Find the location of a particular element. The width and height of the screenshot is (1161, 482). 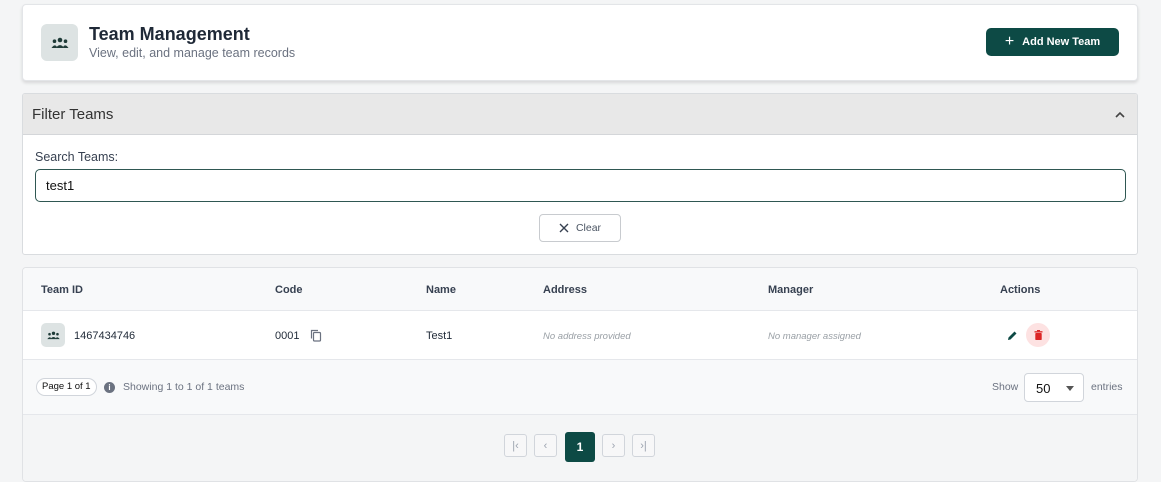

add-new-team-button: + Add New Team is located at coordinates (1052, 42).